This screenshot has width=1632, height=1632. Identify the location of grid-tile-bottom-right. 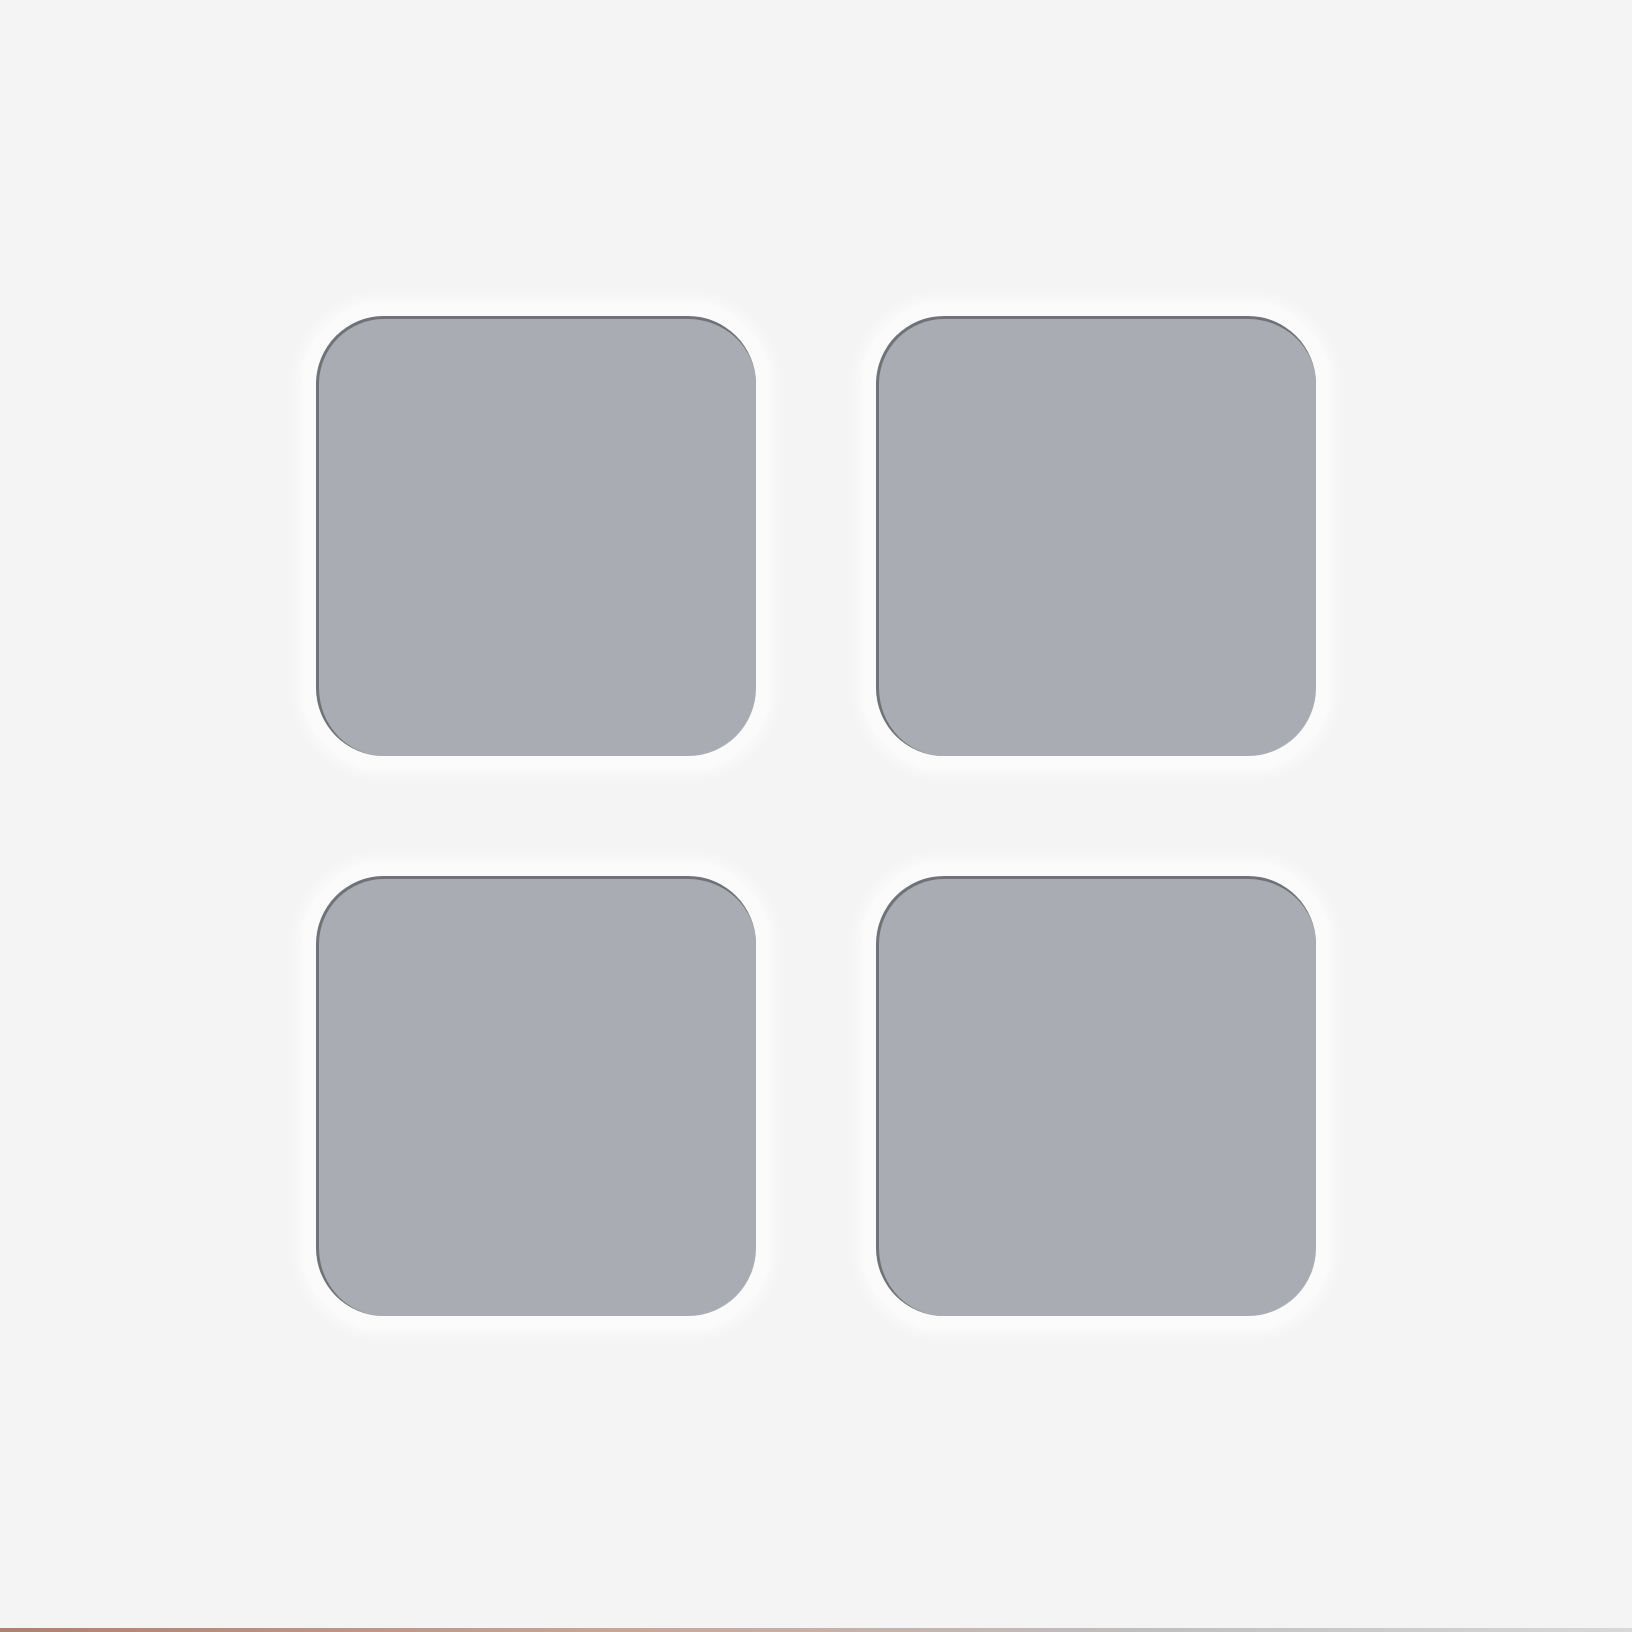
(1096, 1096).